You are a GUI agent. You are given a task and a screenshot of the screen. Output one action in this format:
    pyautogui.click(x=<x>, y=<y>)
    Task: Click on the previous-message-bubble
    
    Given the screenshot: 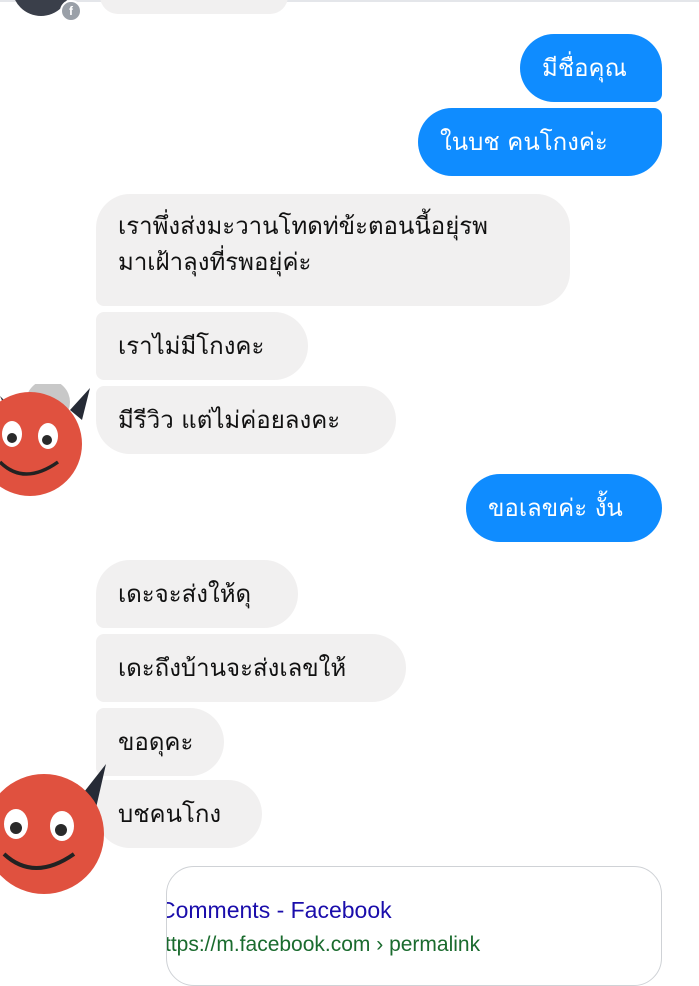 What is the action you would take?
    pyautogui.click(x=194, y=7)
    